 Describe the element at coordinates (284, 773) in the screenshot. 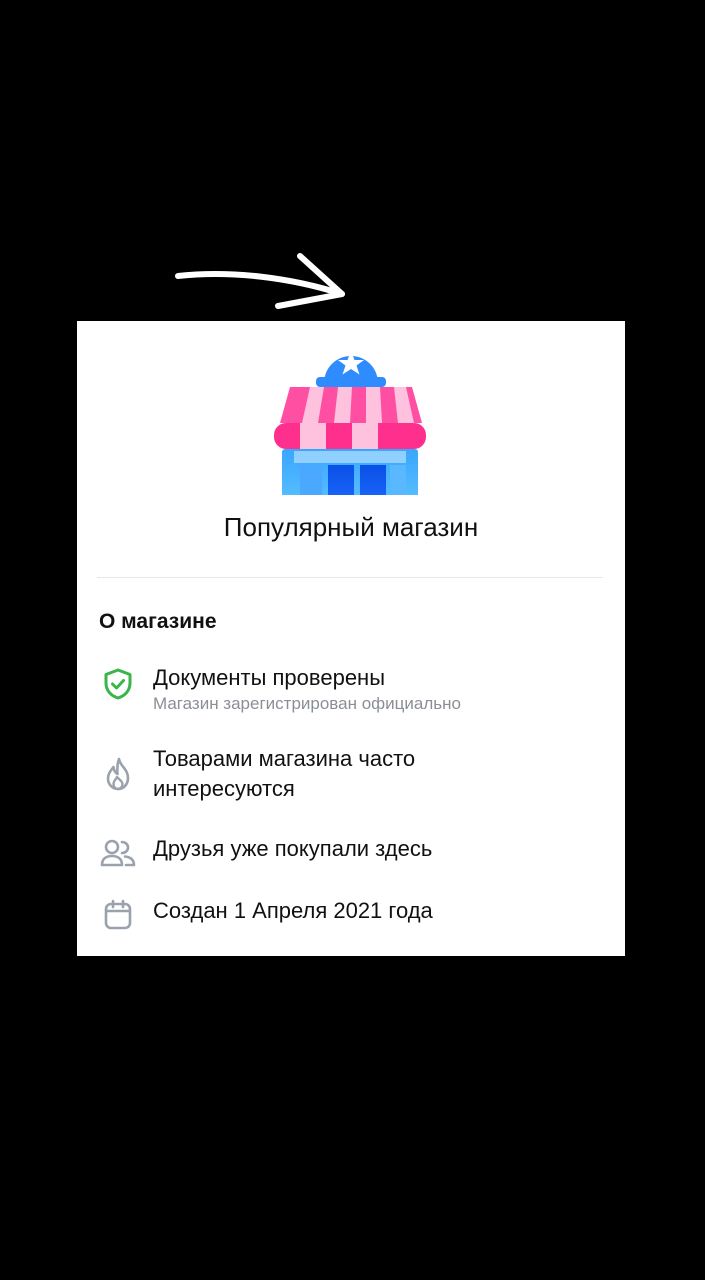

I see `info-item-title: Товарами магазина часто интересуются` at that location.